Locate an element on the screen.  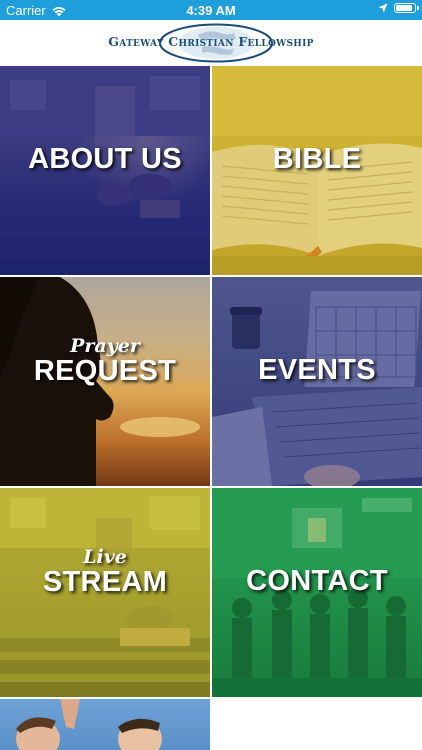
tile-prayer-request: Prayer REQUEST is located at coordinates (105, 381).